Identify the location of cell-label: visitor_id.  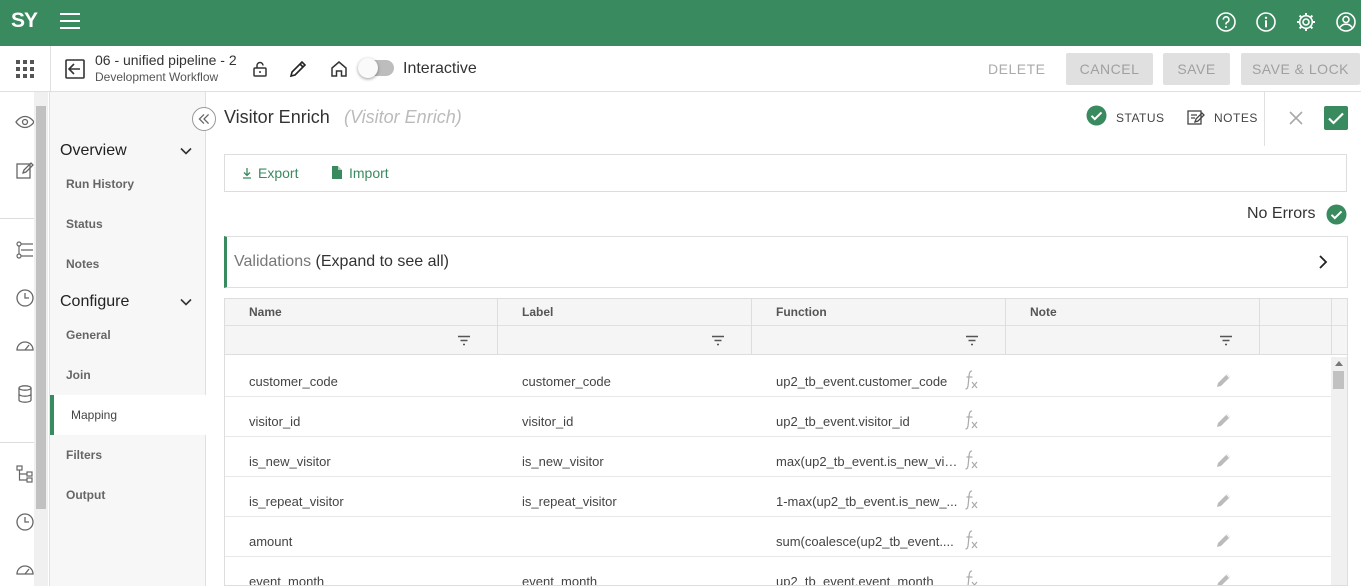
(548, 421).